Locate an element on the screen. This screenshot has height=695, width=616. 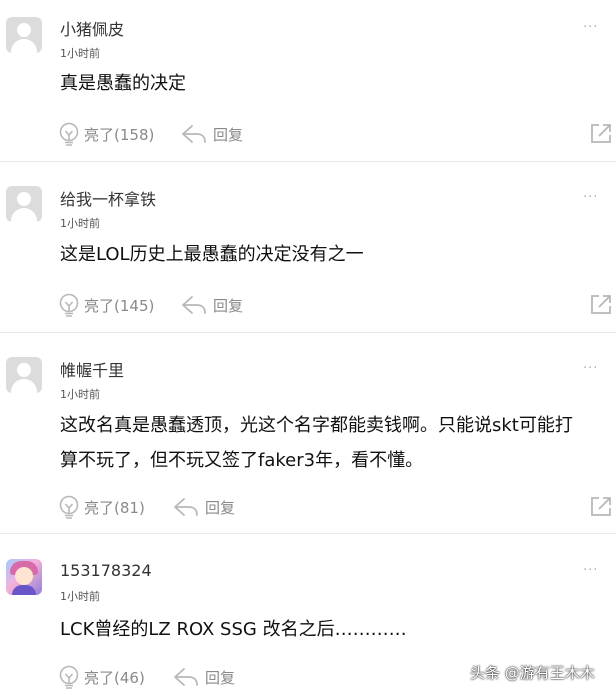
watermark: 头条 @游有王木木 is located at coordinates (532, 673).